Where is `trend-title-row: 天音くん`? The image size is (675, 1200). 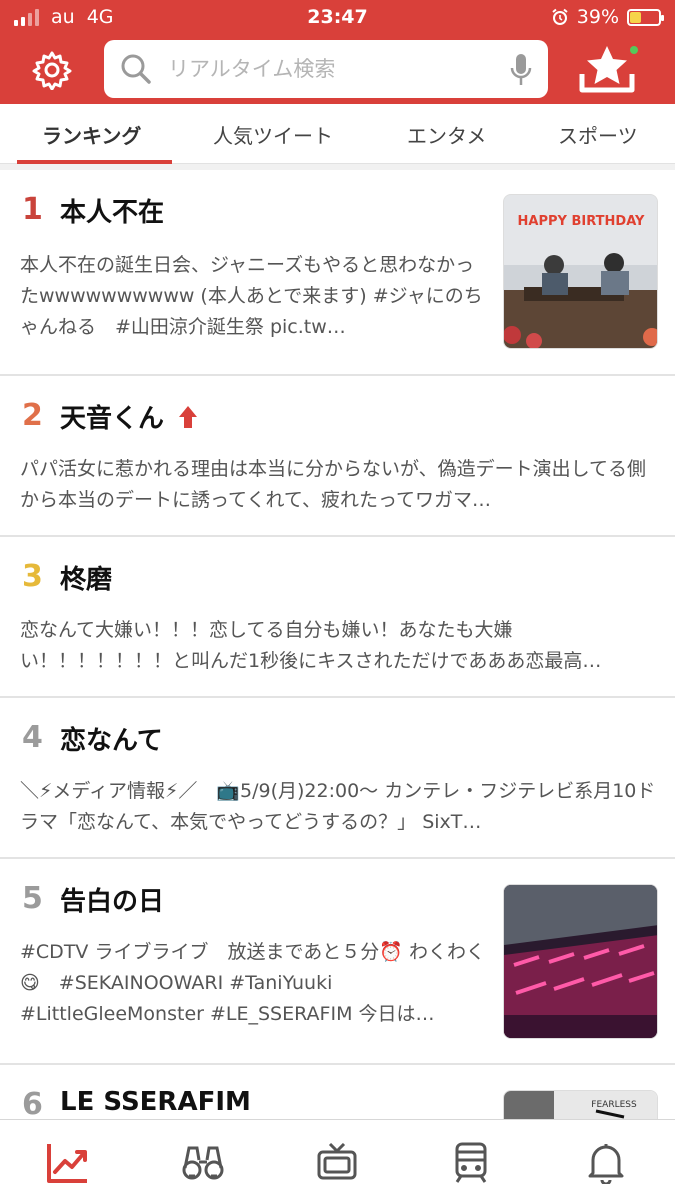 trend-title-row: 天音くん is located at coordinates (129, 416).